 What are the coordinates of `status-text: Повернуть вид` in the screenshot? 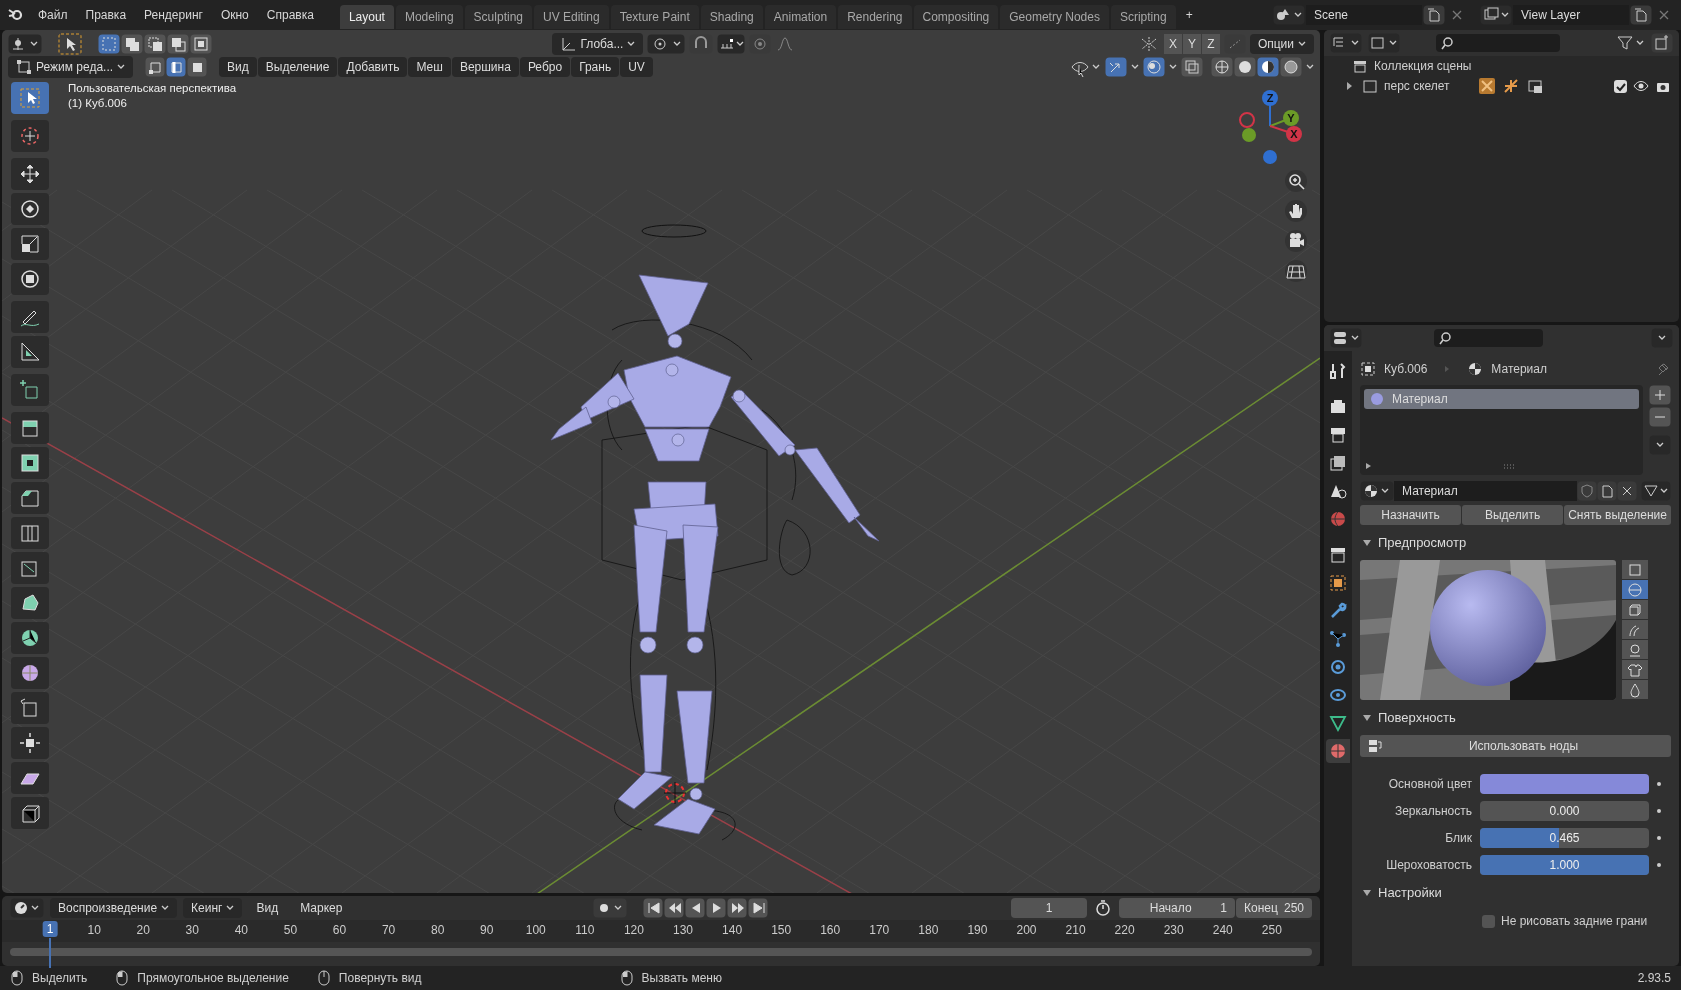 It's located at (380, 978).